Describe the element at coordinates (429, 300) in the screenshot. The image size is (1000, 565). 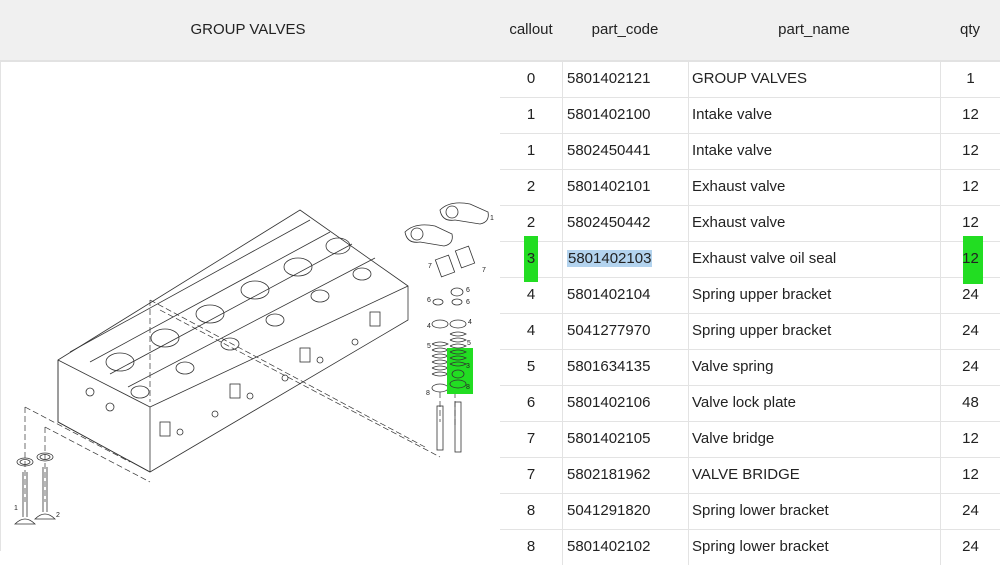
I see `callout-6-label: 6` at that location.